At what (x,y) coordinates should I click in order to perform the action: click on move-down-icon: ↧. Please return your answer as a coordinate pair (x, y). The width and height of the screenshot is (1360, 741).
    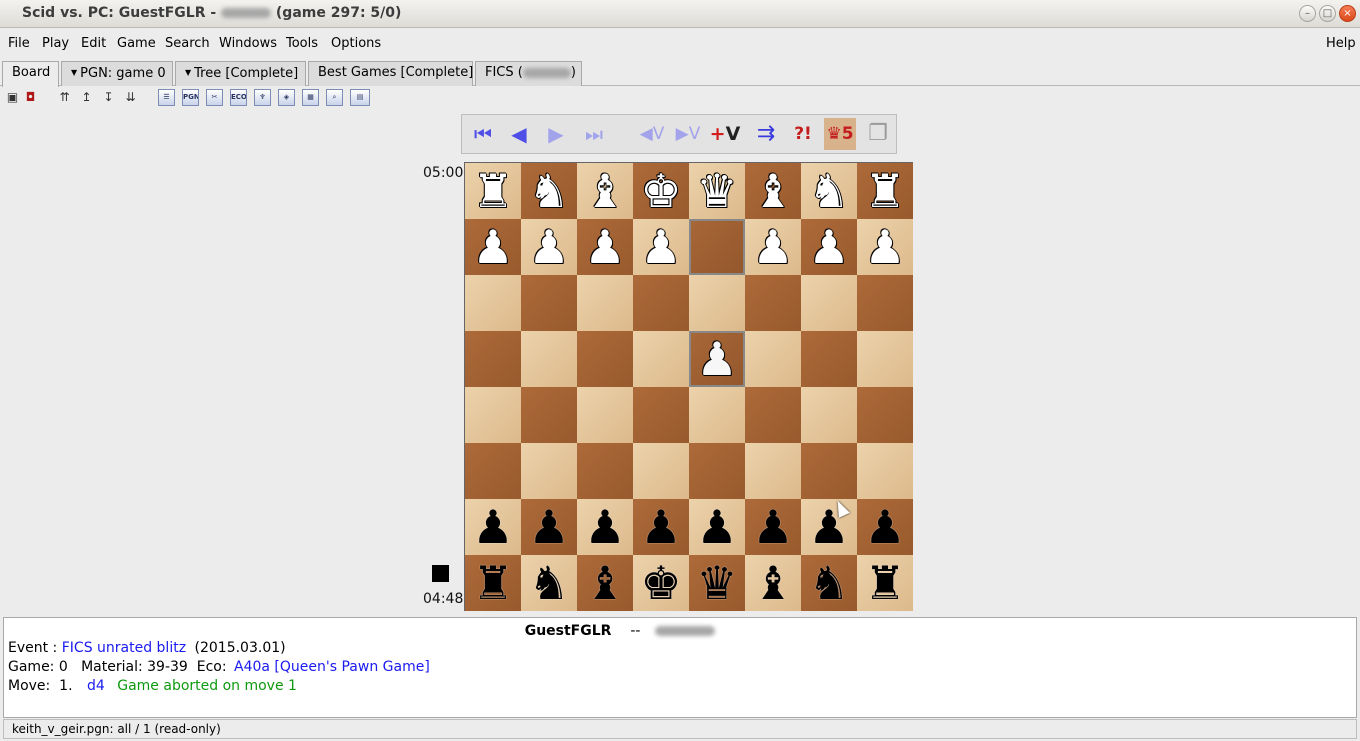
    Looking at the image, I should click on (108, 97).